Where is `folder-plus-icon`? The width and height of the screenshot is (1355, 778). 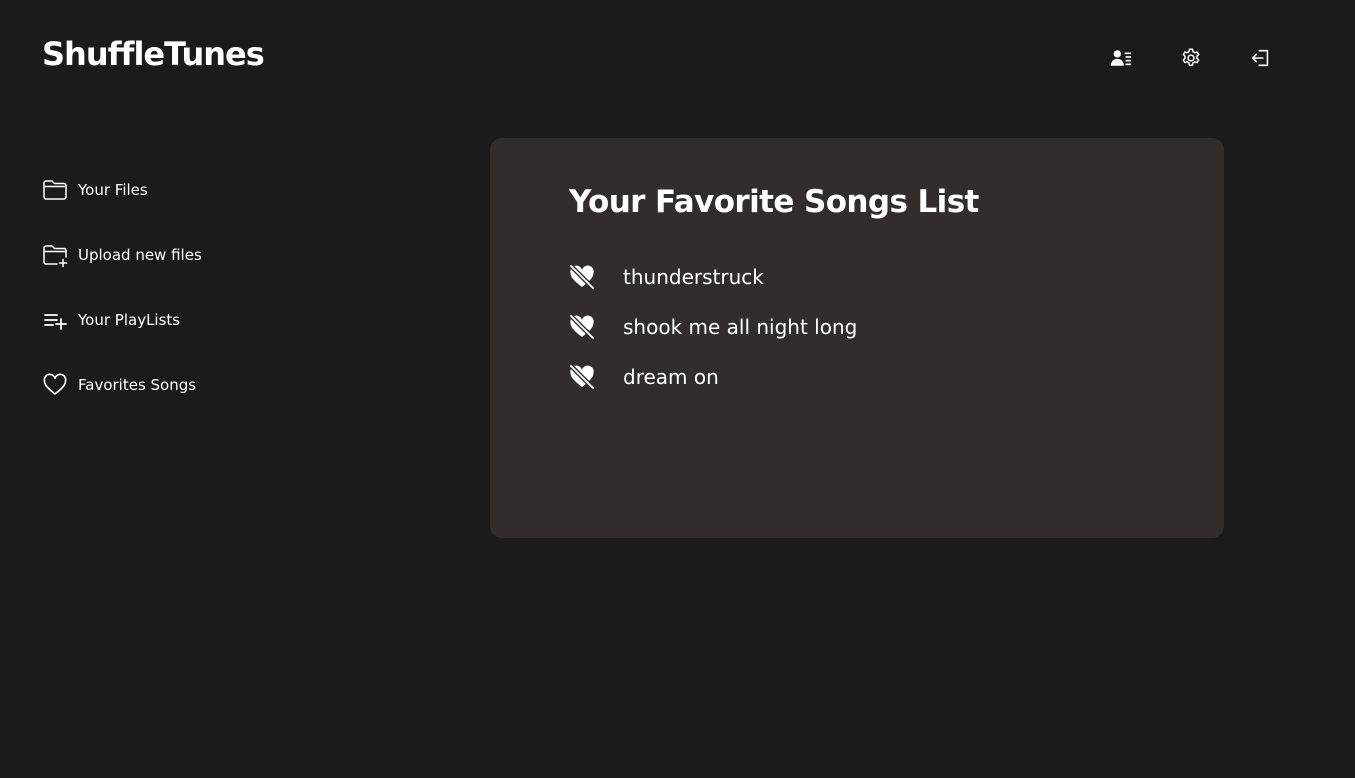
folder-plus-icon is located at coordinates (55, 255).